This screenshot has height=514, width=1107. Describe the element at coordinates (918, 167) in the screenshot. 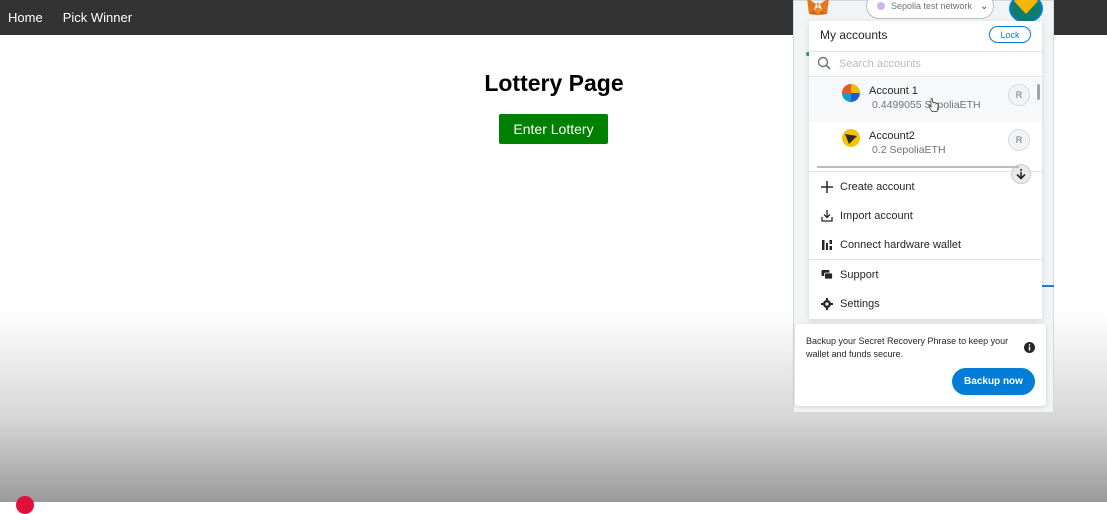

I see `list-divider` at that location.